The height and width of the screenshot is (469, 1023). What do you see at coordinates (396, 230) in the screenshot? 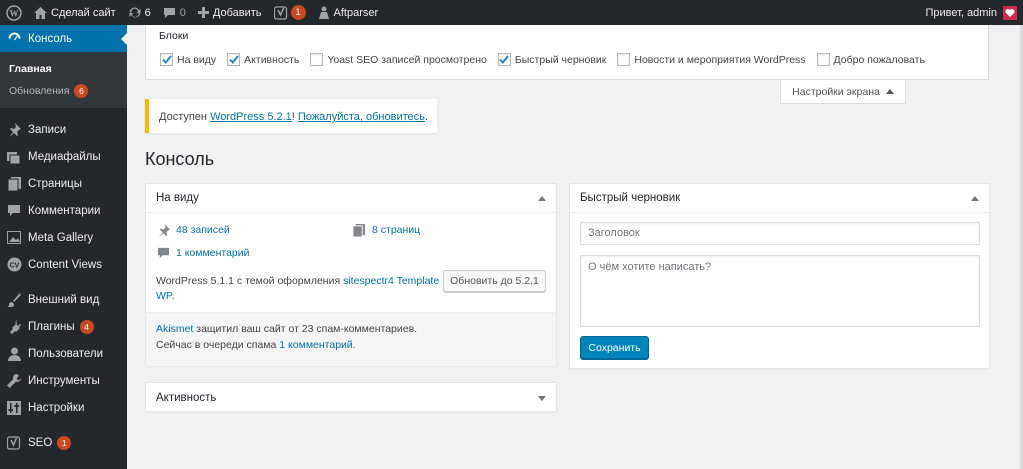
I see `pages-count-link: 8 страниц` at bounding box center [396, 230].